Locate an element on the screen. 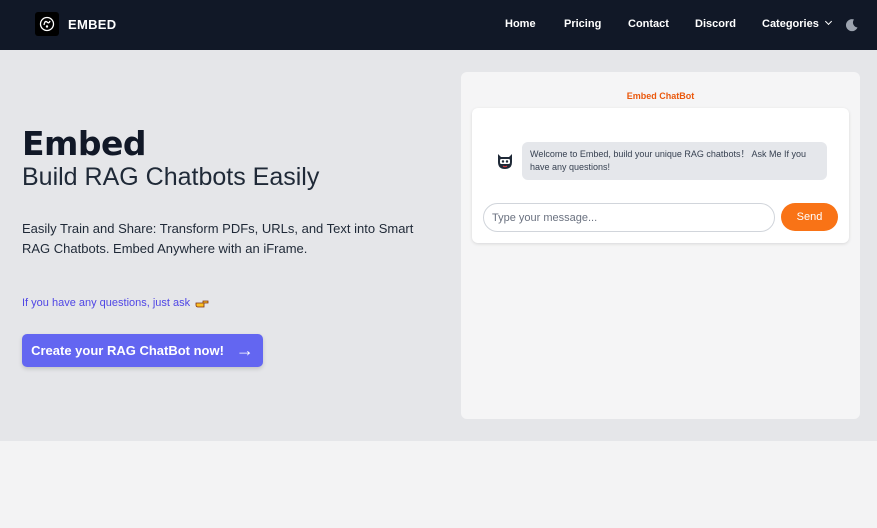 This screenshot has height=528, width=877. brand-logo-icon is located at coordinates (47, 24).